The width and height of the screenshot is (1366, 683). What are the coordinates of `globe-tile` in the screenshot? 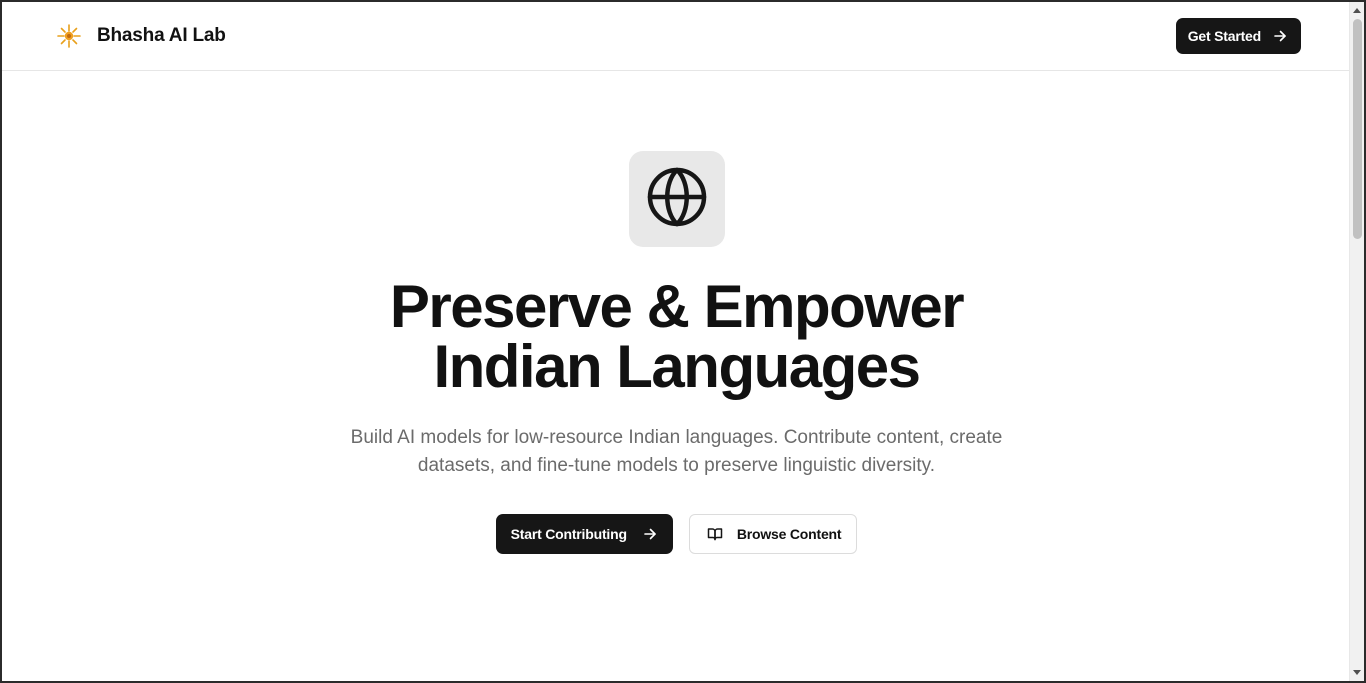 It's located at (676, 199).